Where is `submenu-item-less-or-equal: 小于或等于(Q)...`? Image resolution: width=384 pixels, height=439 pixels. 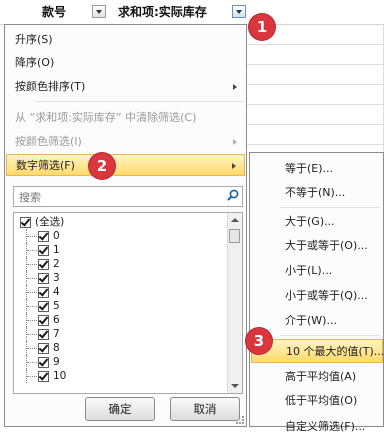
submenu-item-less-or-equal: 小于或等于(Q)... is located at coordinates (317, 296).